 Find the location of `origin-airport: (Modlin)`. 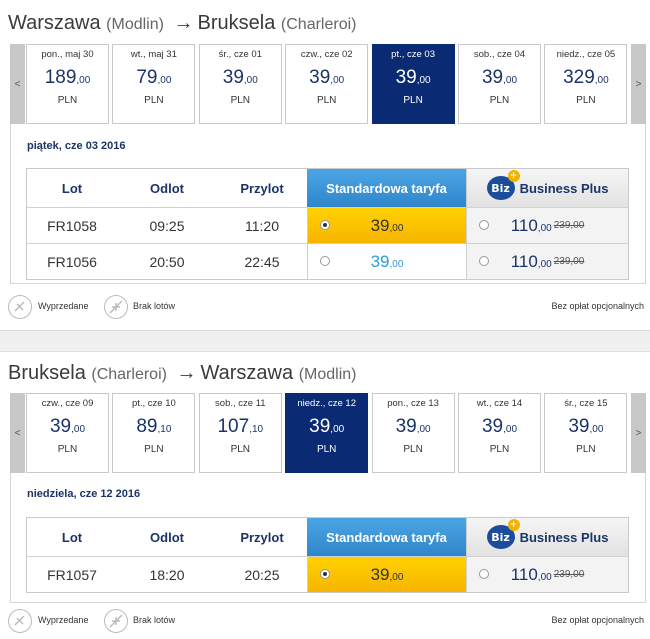

origin-airport: (Modlin) is located at coordinates (135, 24).